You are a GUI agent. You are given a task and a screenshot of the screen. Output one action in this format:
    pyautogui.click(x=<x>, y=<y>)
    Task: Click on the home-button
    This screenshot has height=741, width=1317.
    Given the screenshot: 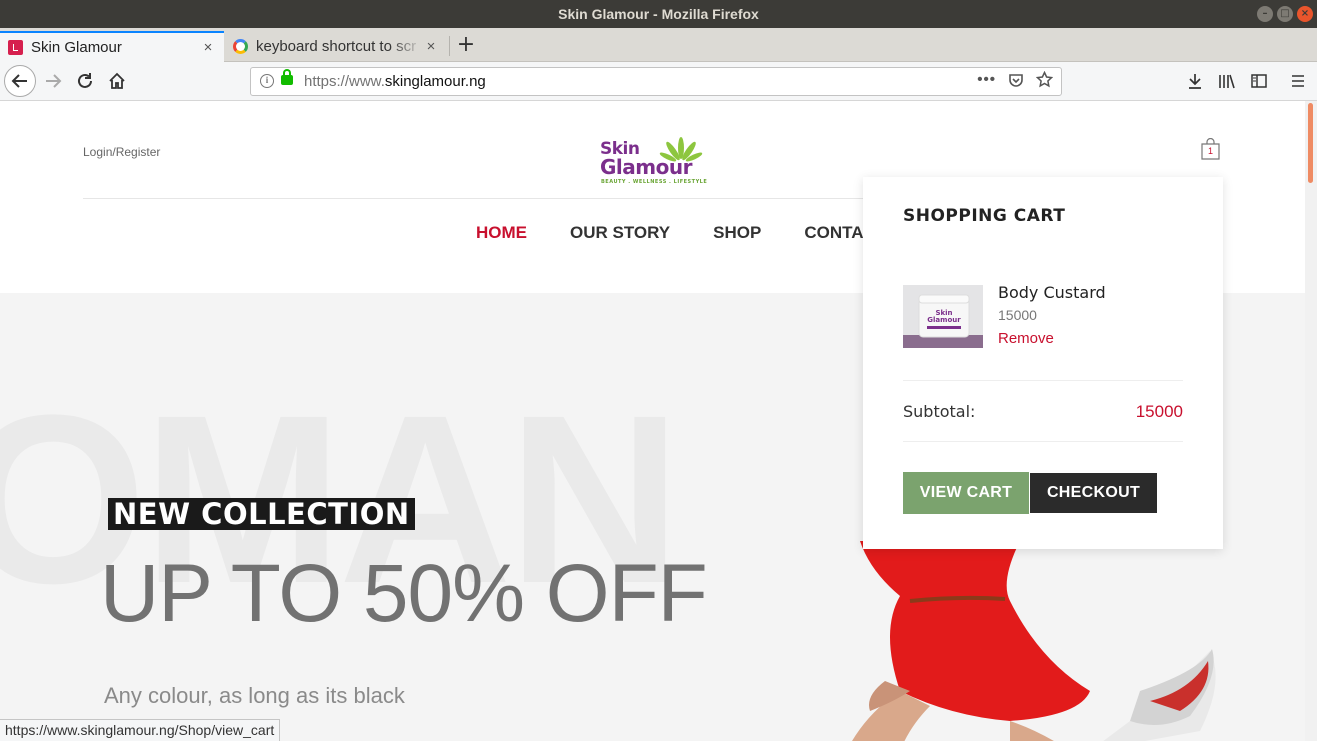 What is the action you would take?
    pyautogui.click(x=117, y=81)
    